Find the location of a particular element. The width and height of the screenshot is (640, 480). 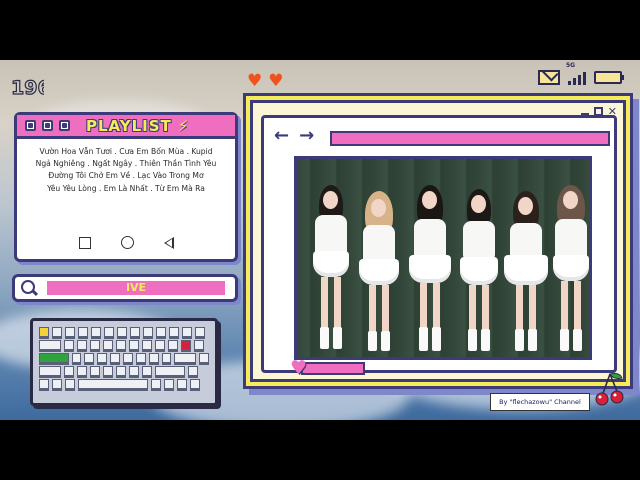

playlist-title: PLAYLIST is located at coordinates (129, 125).